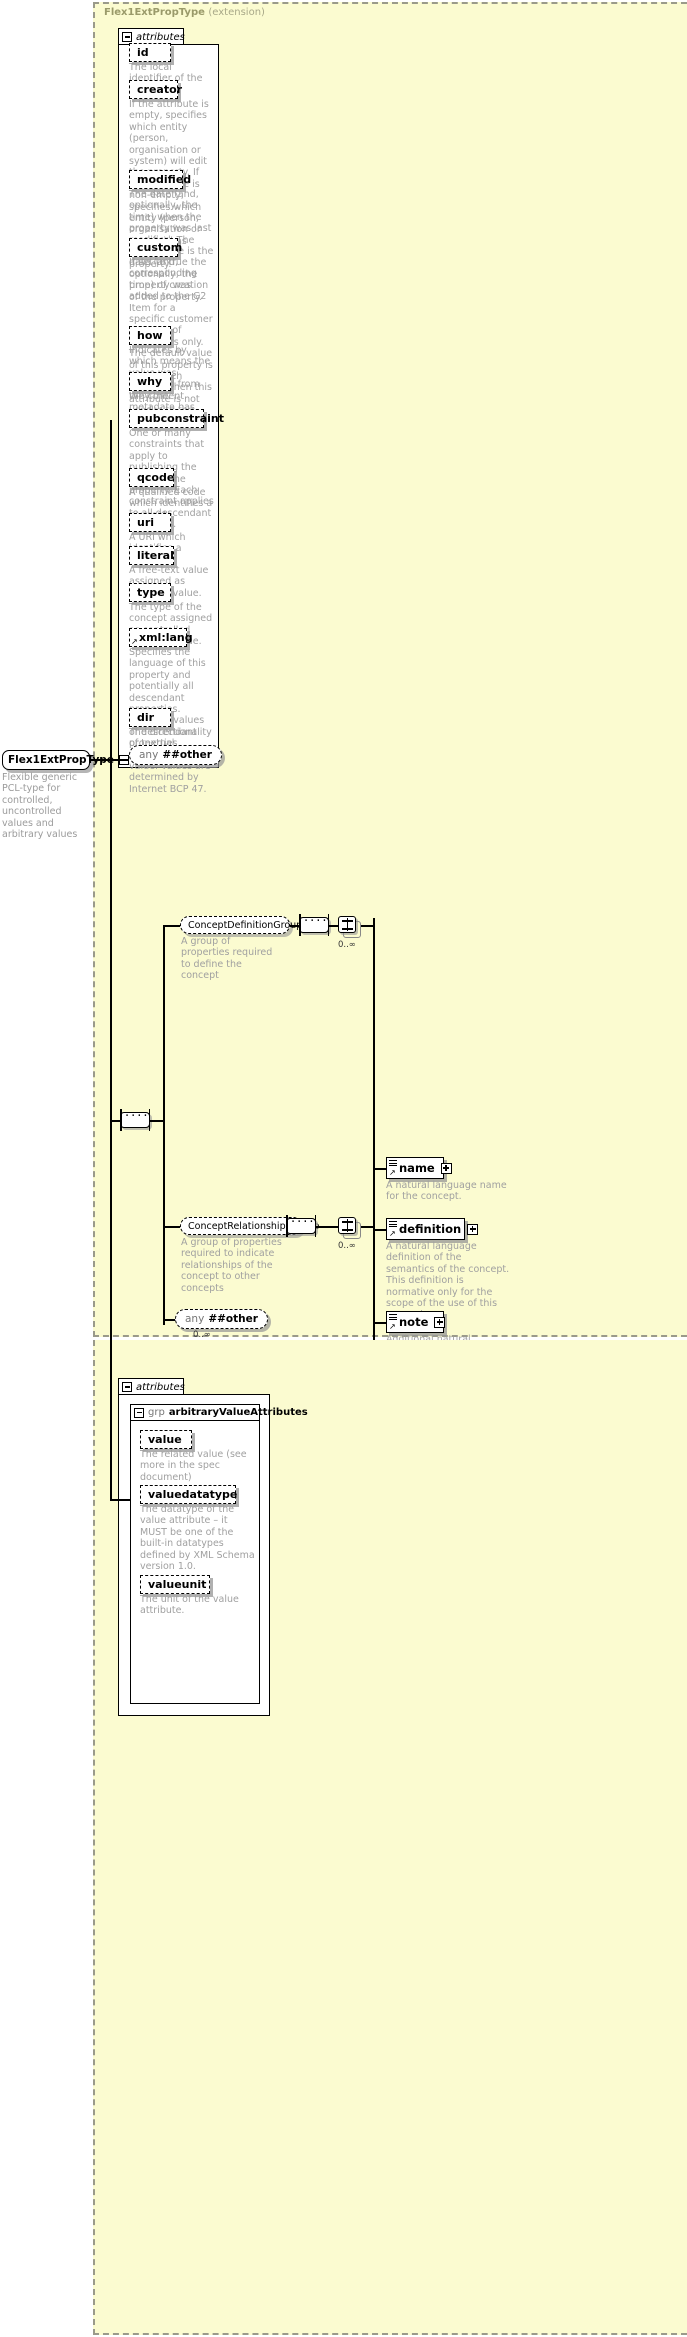 This screenshot has width=687, height=2337. I want to click on choice-compositor-group1, so click(347, 924).